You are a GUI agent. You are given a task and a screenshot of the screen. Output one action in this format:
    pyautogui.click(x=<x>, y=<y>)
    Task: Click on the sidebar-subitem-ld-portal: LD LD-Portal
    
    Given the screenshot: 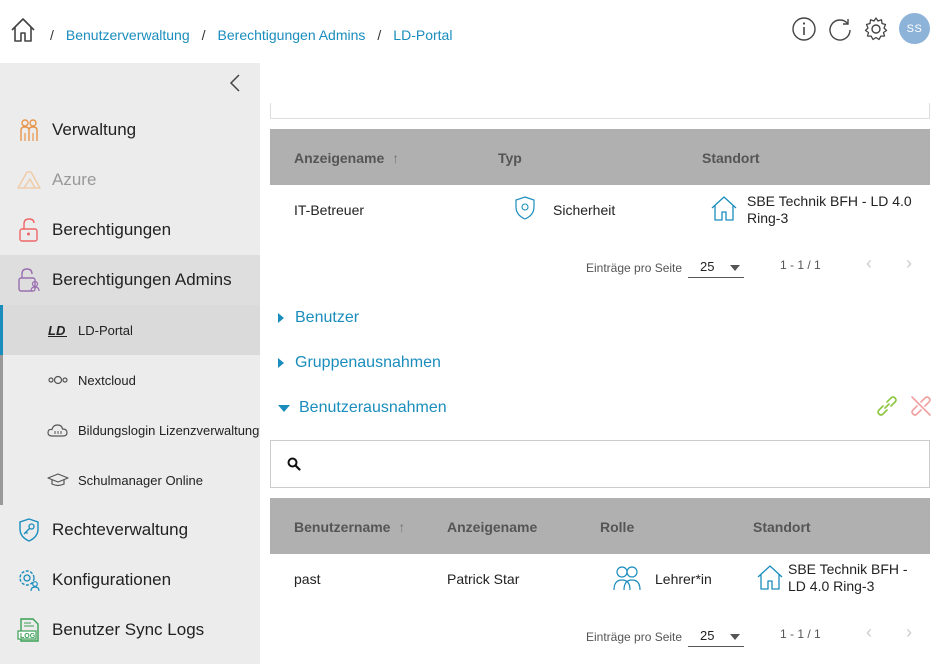 What is the action you would take?
    pyautogui.click(x=130, y=330)
    